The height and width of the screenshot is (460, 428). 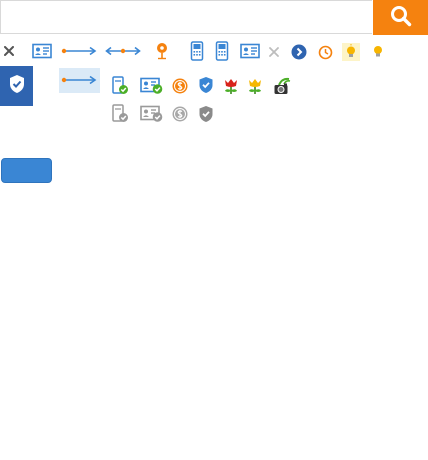 I want to click on location-pin-icon, so click(x=162, y=51).